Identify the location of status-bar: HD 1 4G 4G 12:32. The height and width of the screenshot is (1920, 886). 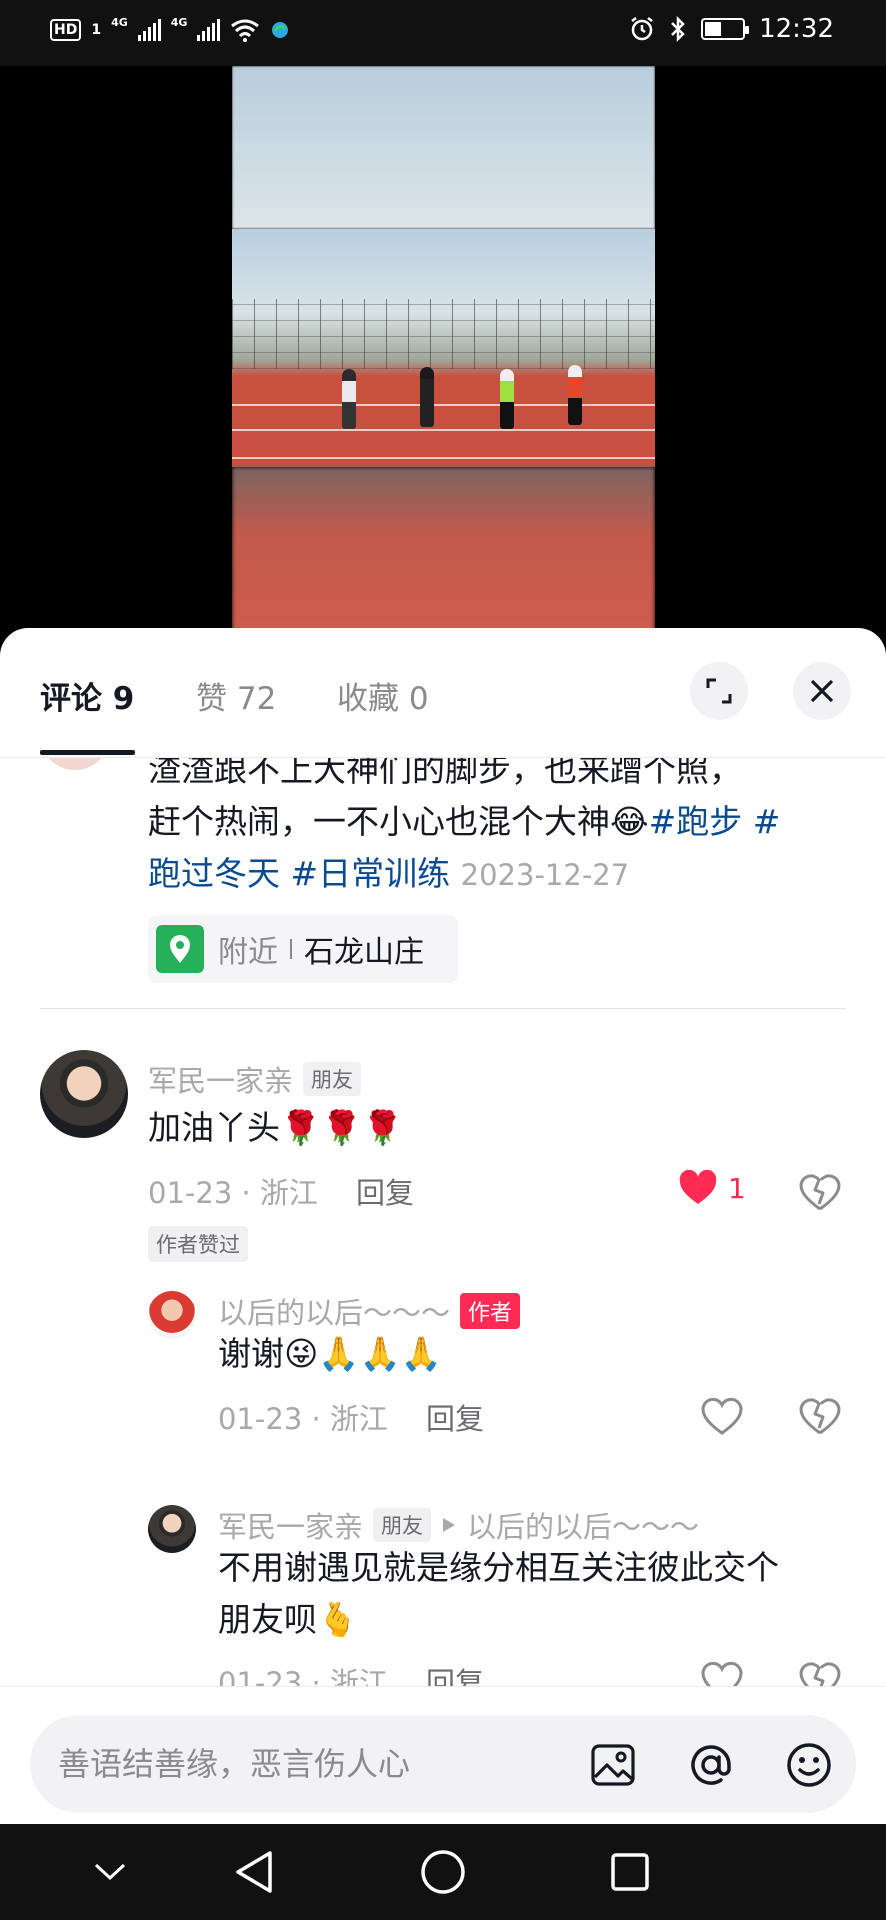
(443, 33).